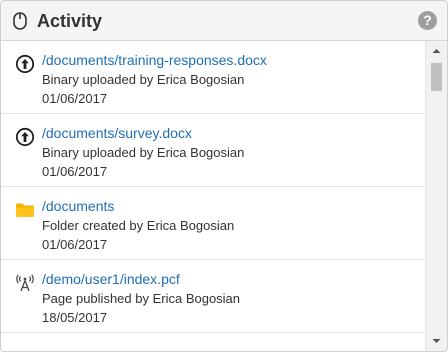 The height and width of the screenshot is (352, 448). I want to click on mouse-icon, so click(20, 21).